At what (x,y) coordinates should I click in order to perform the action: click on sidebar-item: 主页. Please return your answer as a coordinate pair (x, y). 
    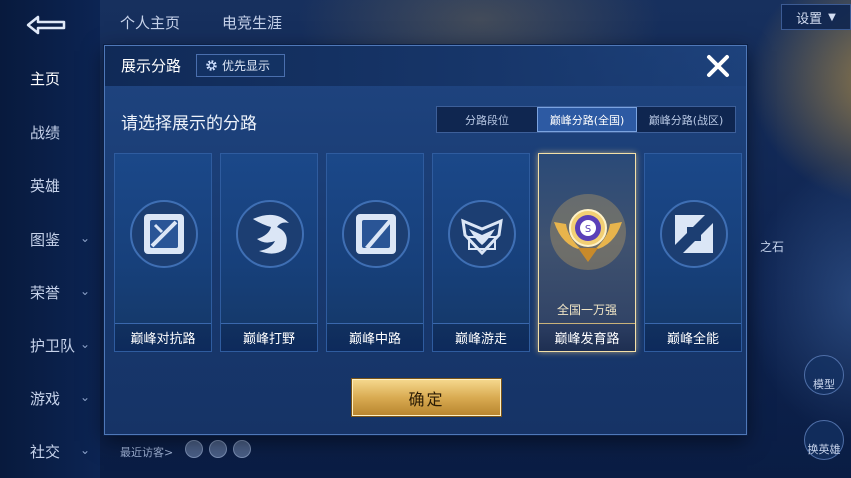
    Looking at the image, I should click on (50, 78).